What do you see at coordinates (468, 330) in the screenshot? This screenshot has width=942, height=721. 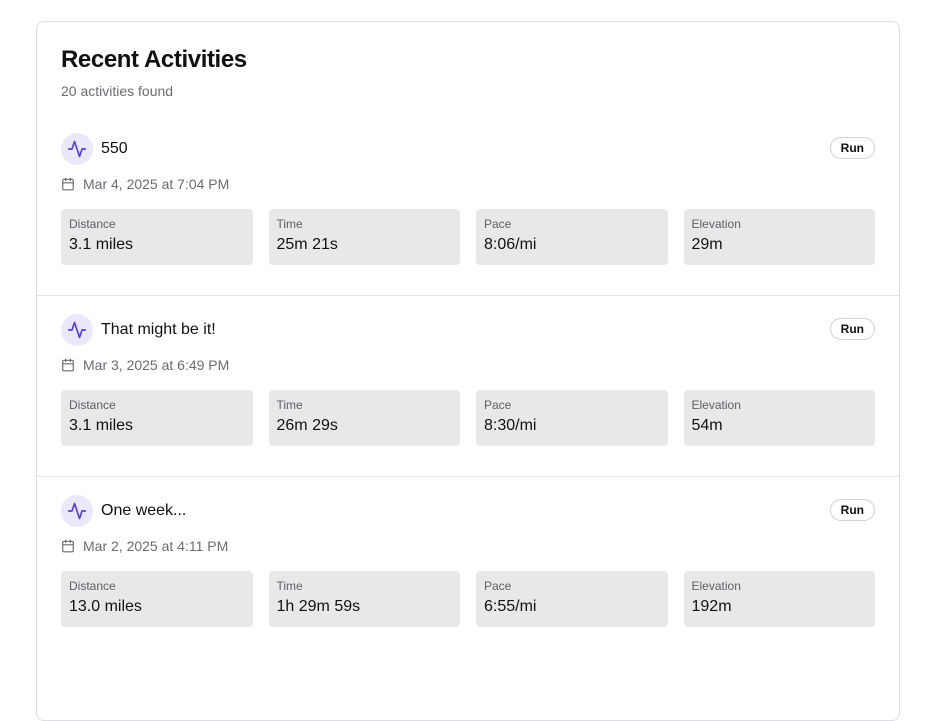 I see `activity-title-row: That might be it!` at bounding box center [468, 330].